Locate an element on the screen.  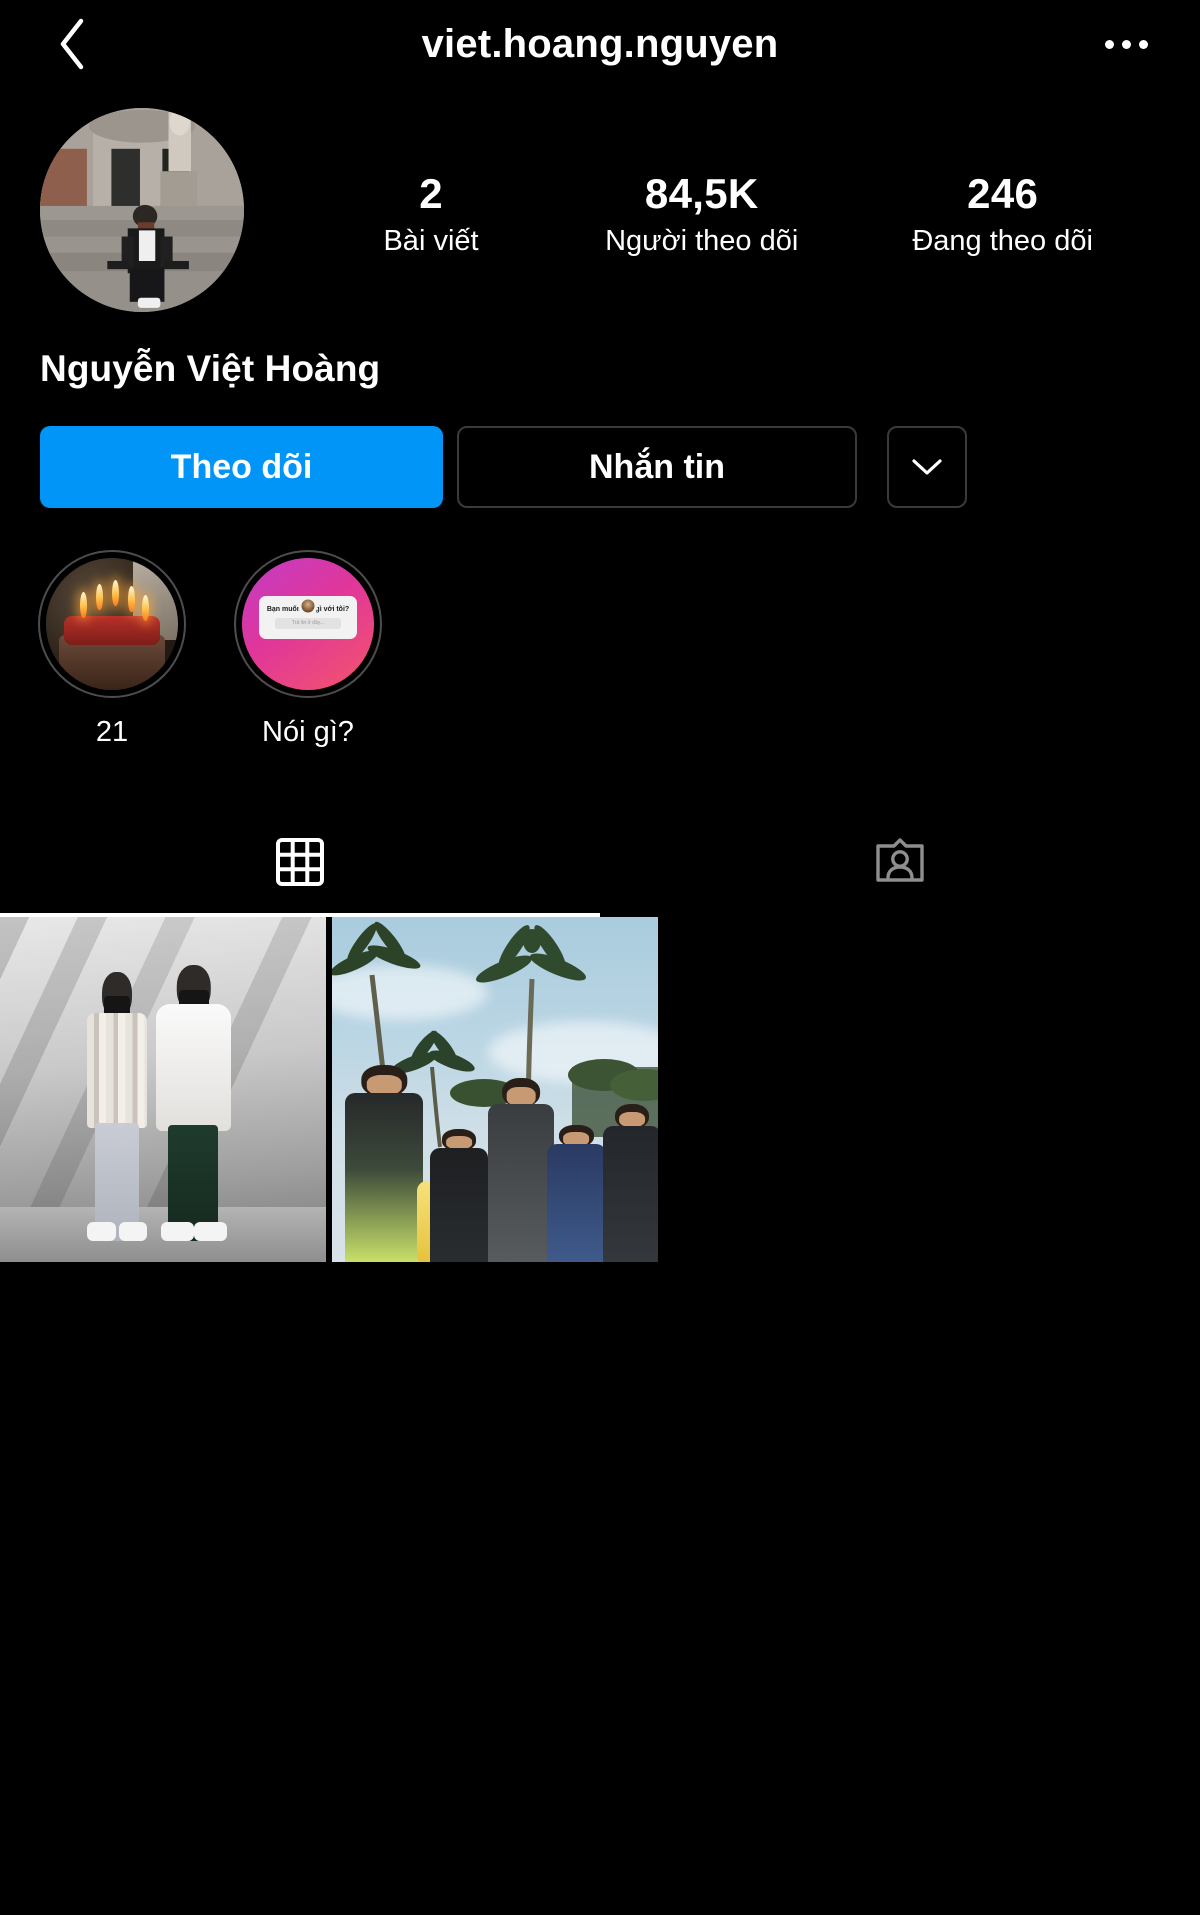
tagged-person-icon is located at coordinates (900, 860).